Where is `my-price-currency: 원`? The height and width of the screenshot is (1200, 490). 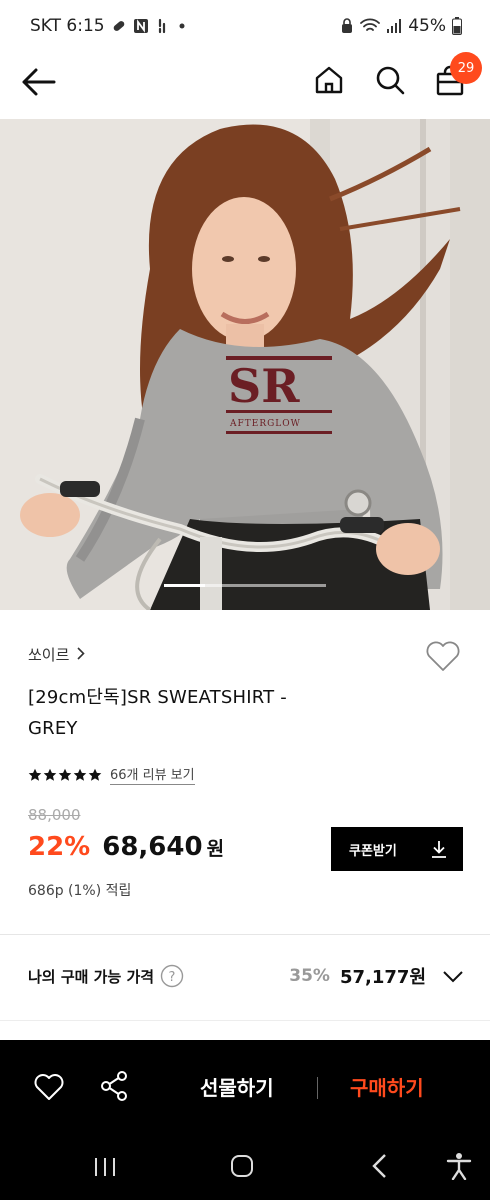 my-price-currency: 원 is located at coordinates (417, 977).